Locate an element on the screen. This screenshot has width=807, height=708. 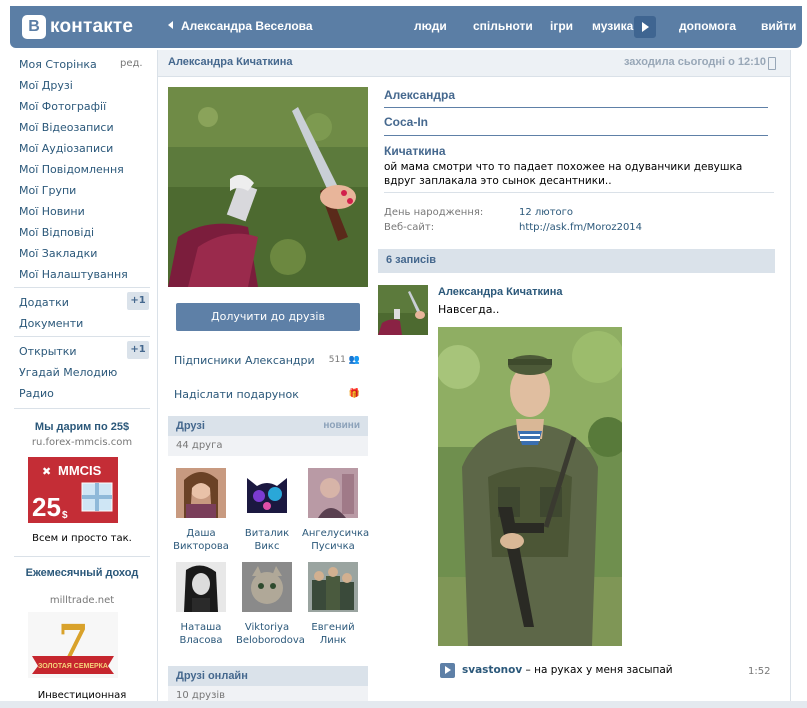
friends-online-header: Друзі онлайн is located at coordinates (268, 676).